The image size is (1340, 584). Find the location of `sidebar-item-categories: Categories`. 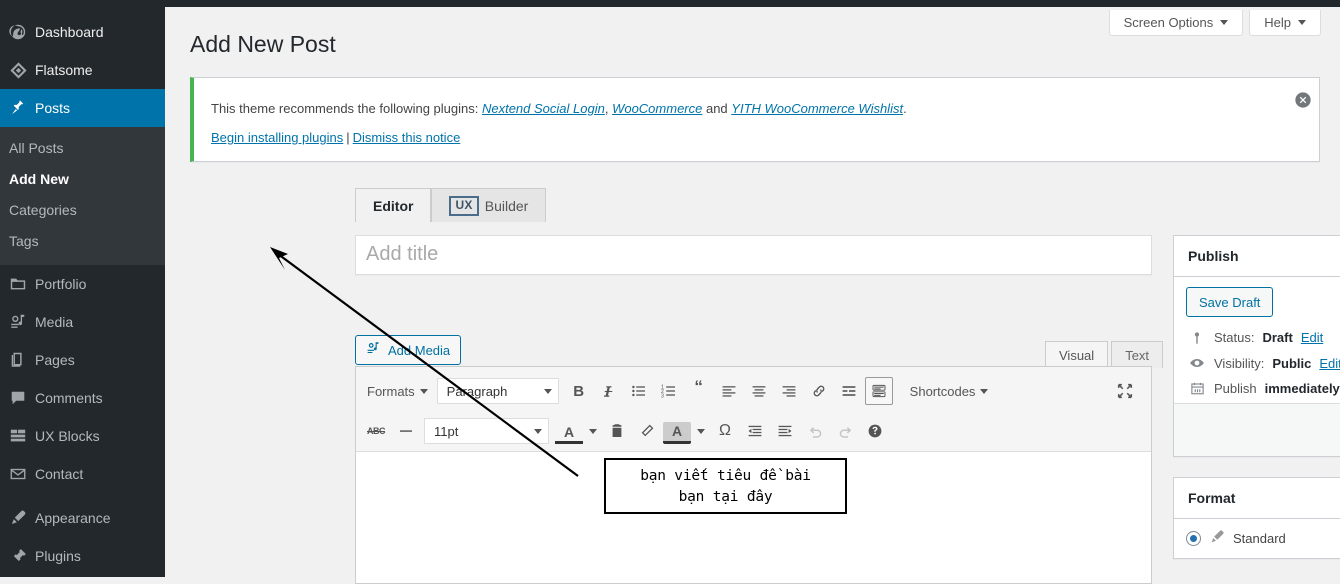

sidebar-item-categories: Categories is located at coordinates (82, 210).